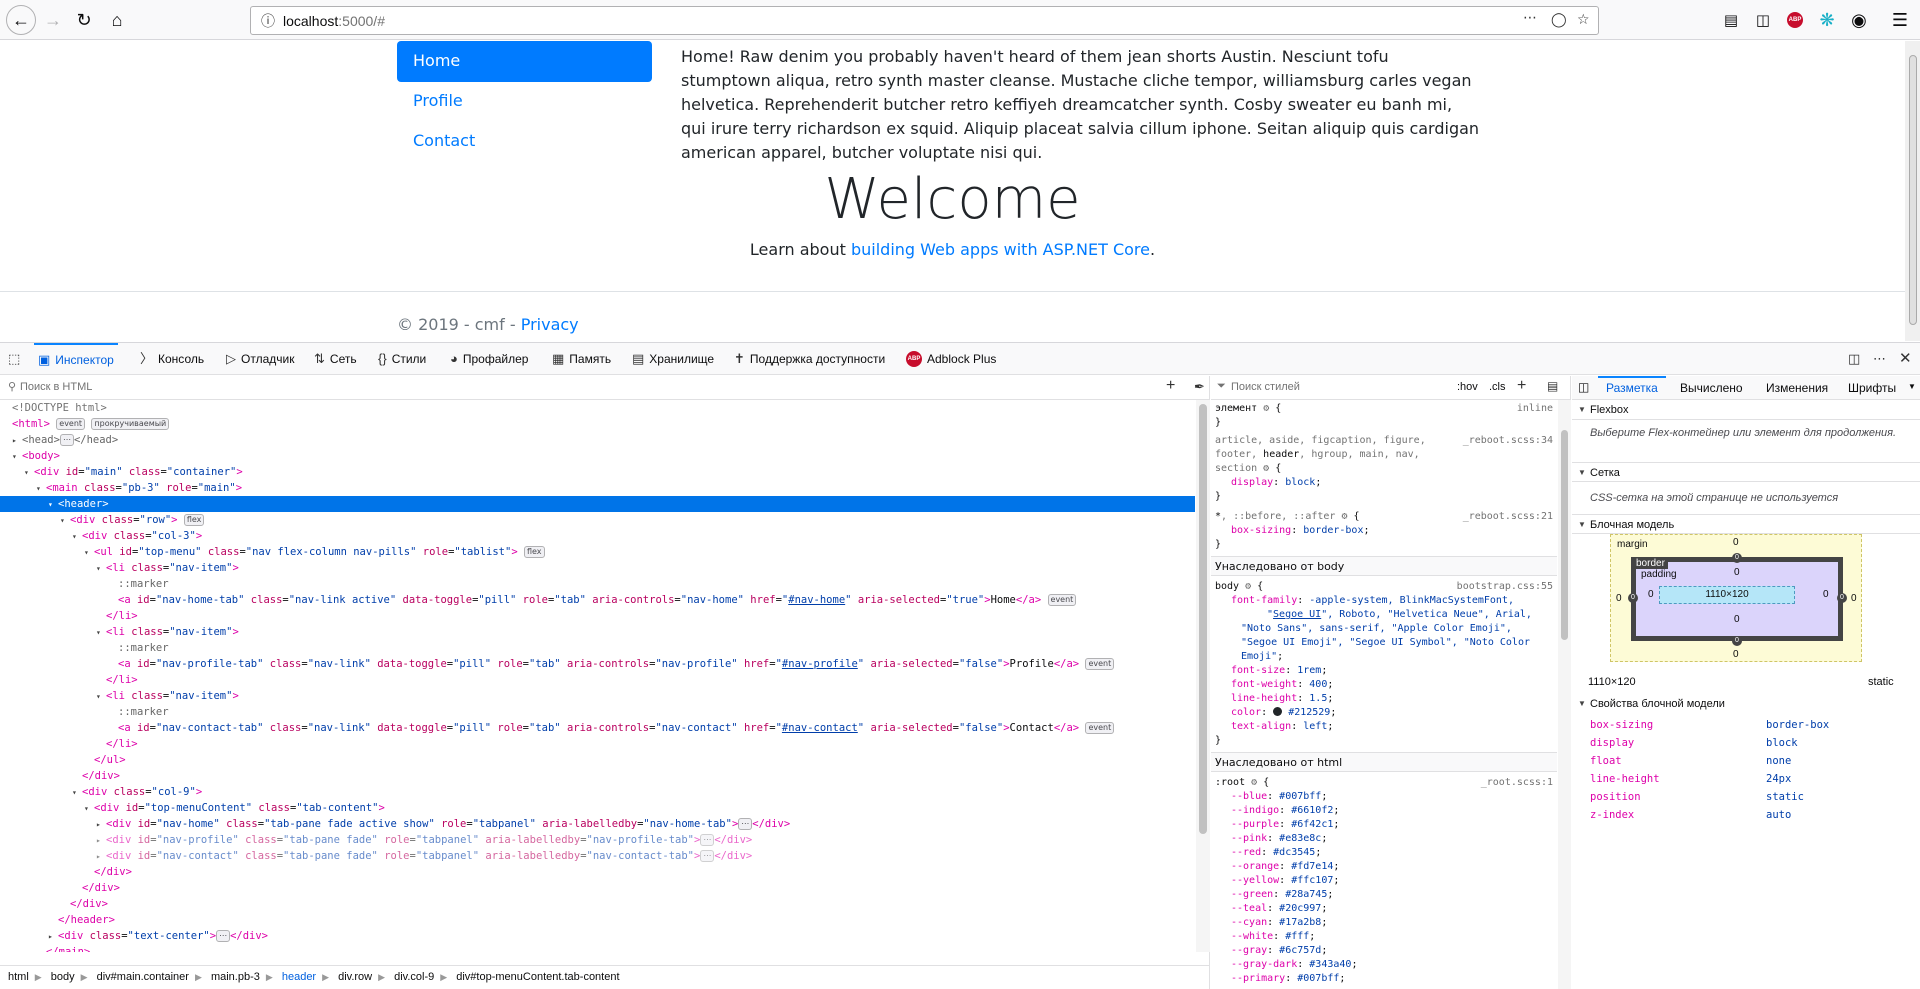  Describe the element at coordinates (1583, 387) in the screenshot. I see `toggle-sidebar-icon: ◫` at that location.